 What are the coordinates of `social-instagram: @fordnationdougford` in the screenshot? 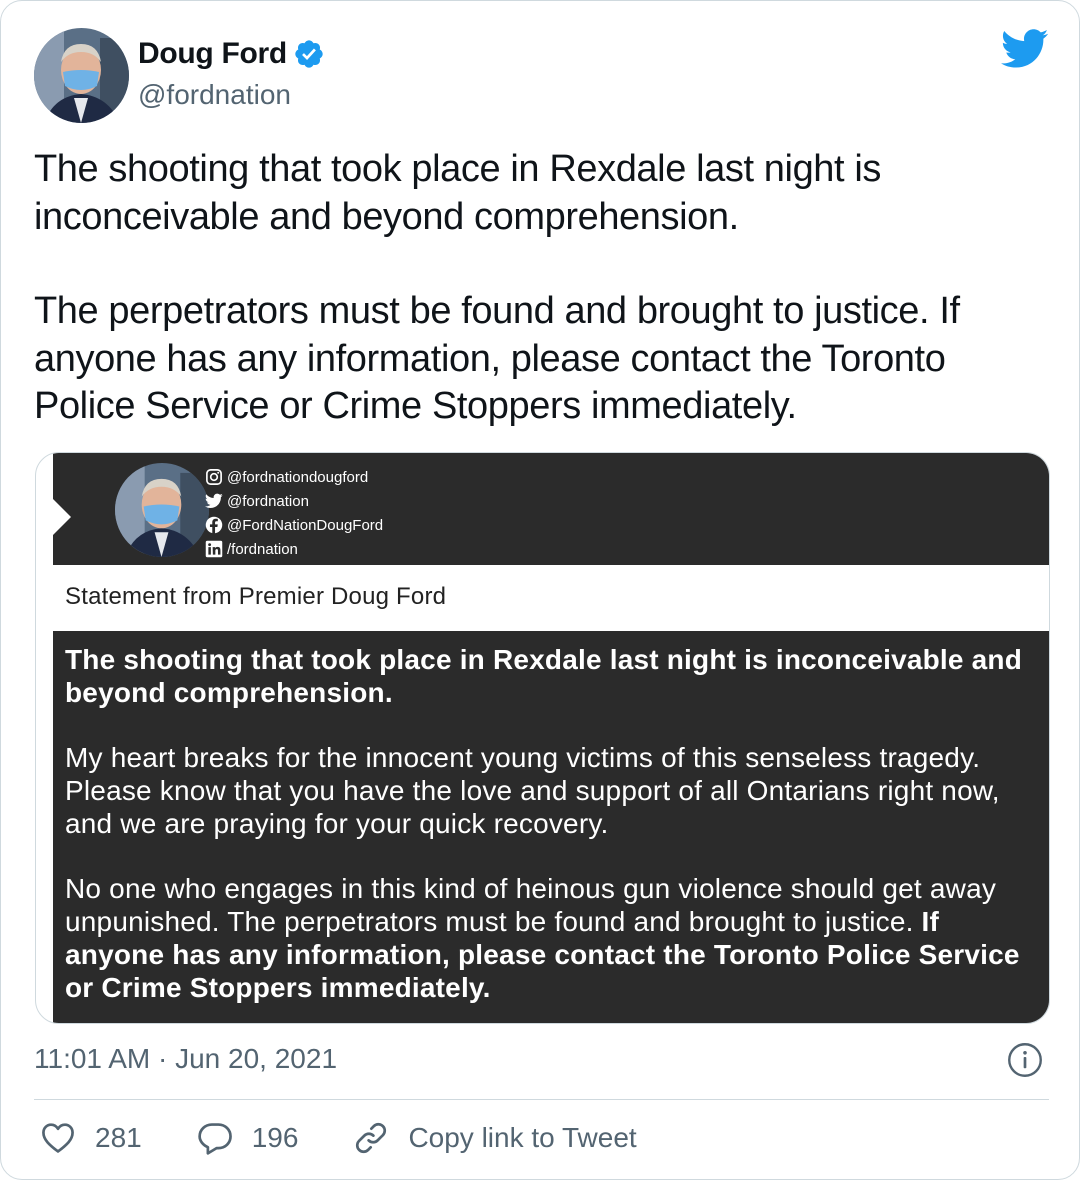 It's located at (294, 477).